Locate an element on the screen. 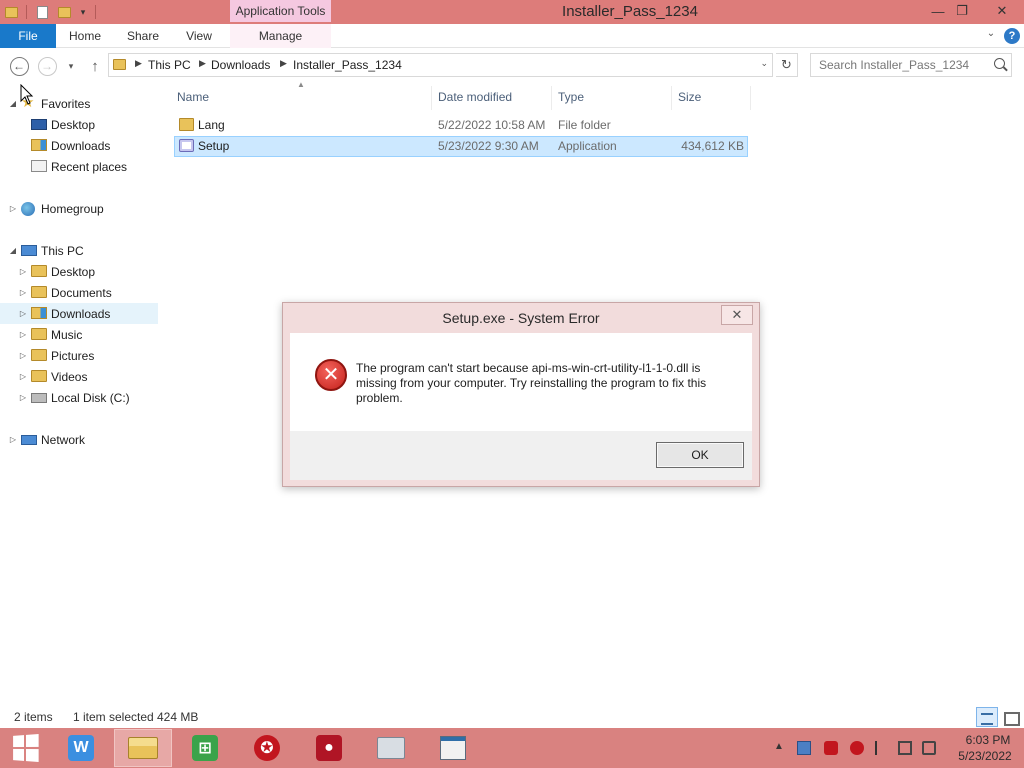 This screenshot has width=1024, height=768. store-app: ⊞ is located at coordinates (205, 748).